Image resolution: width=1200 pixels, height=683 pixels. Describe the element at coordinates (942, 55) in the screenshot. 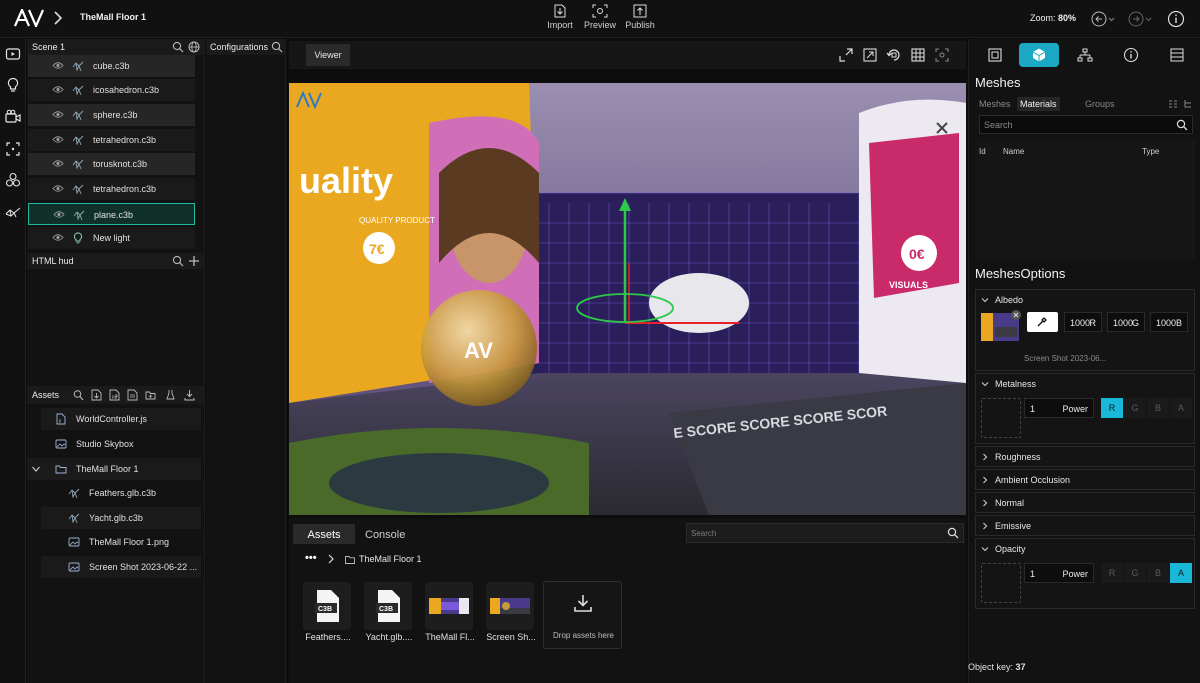

I see `camera-focus-icon` at that location.